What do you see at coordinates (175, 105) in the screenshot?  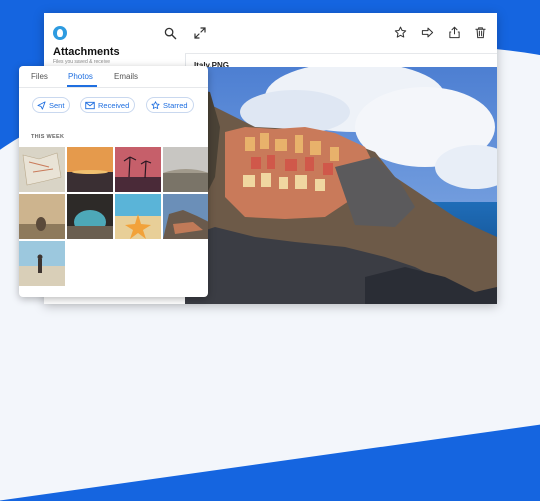 I see `filter-starred-label: Starred` at bounding box center [175, 105].